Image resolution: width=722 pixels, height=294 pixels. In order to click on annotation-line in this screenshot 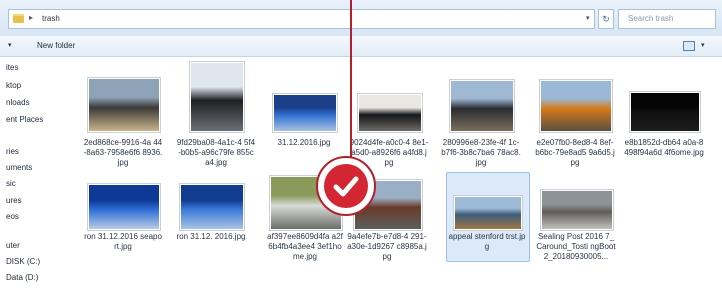, I will do `click(351, 80)`.